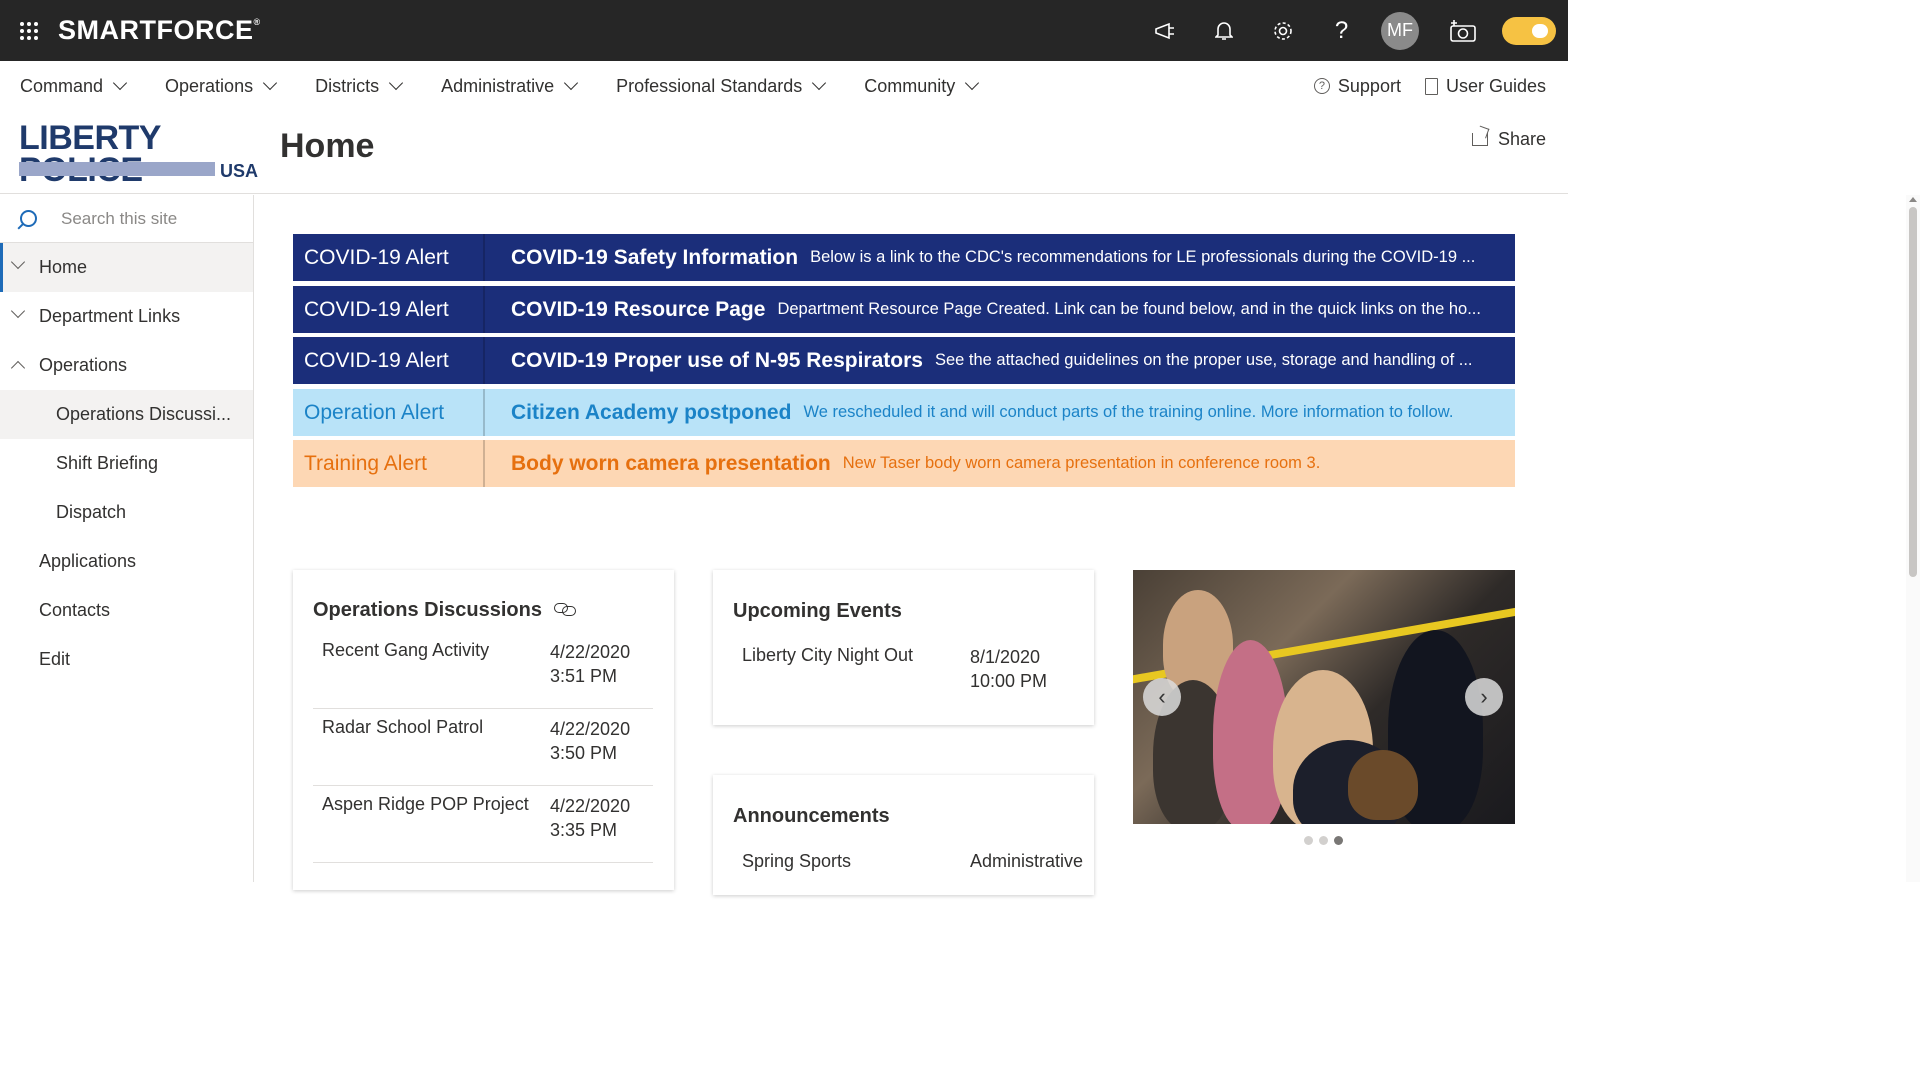 This screenshot has height=1080, width=1920. What do you see at coordinates (126, 610) in the screenshot?
I see `nav-item-contacts: Contacts` at bounding box center [126, 610].